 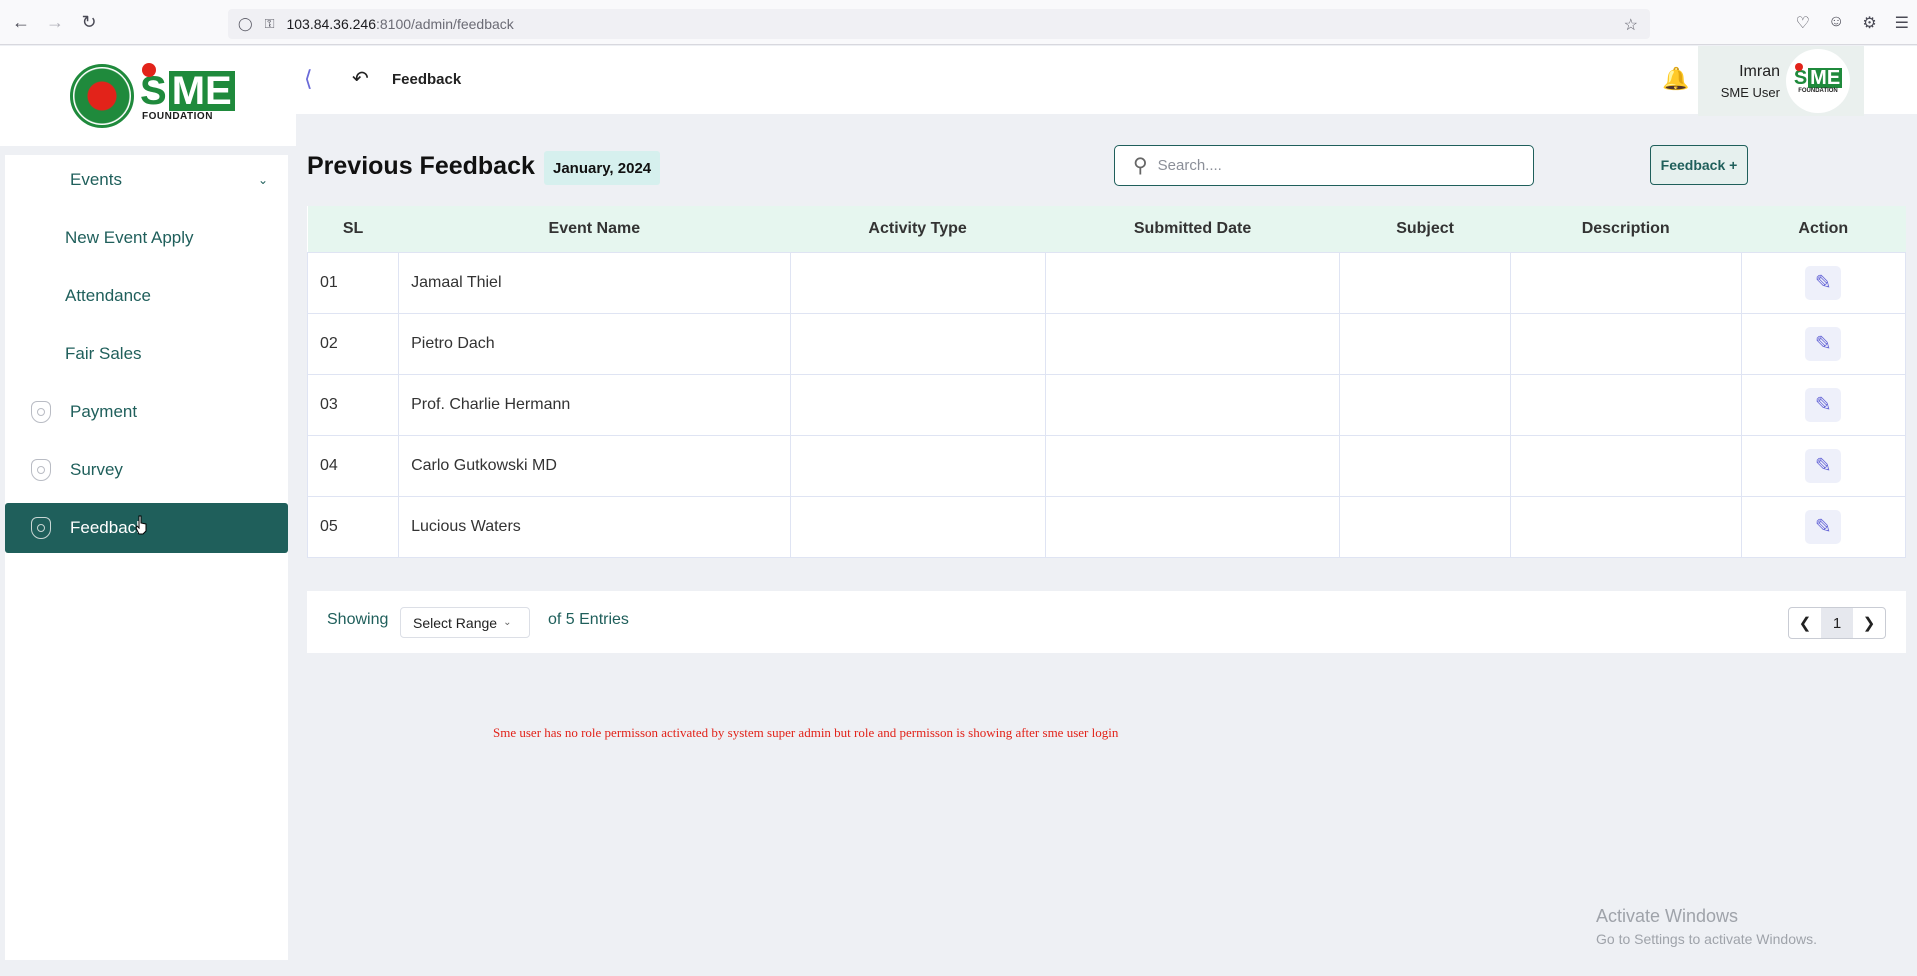 What do you see at coordinates (96, 179) in the screenshot?
I see `sidebar-item-label: Events` at bounding box center [96, 179].